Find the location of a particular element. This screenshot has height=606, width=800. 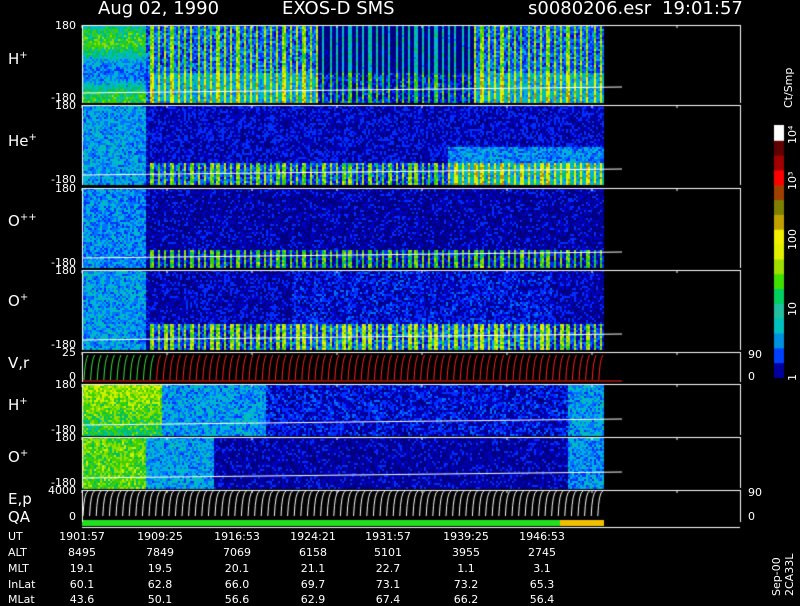

footer-value: 6158 is located at coordinates (313, 552).